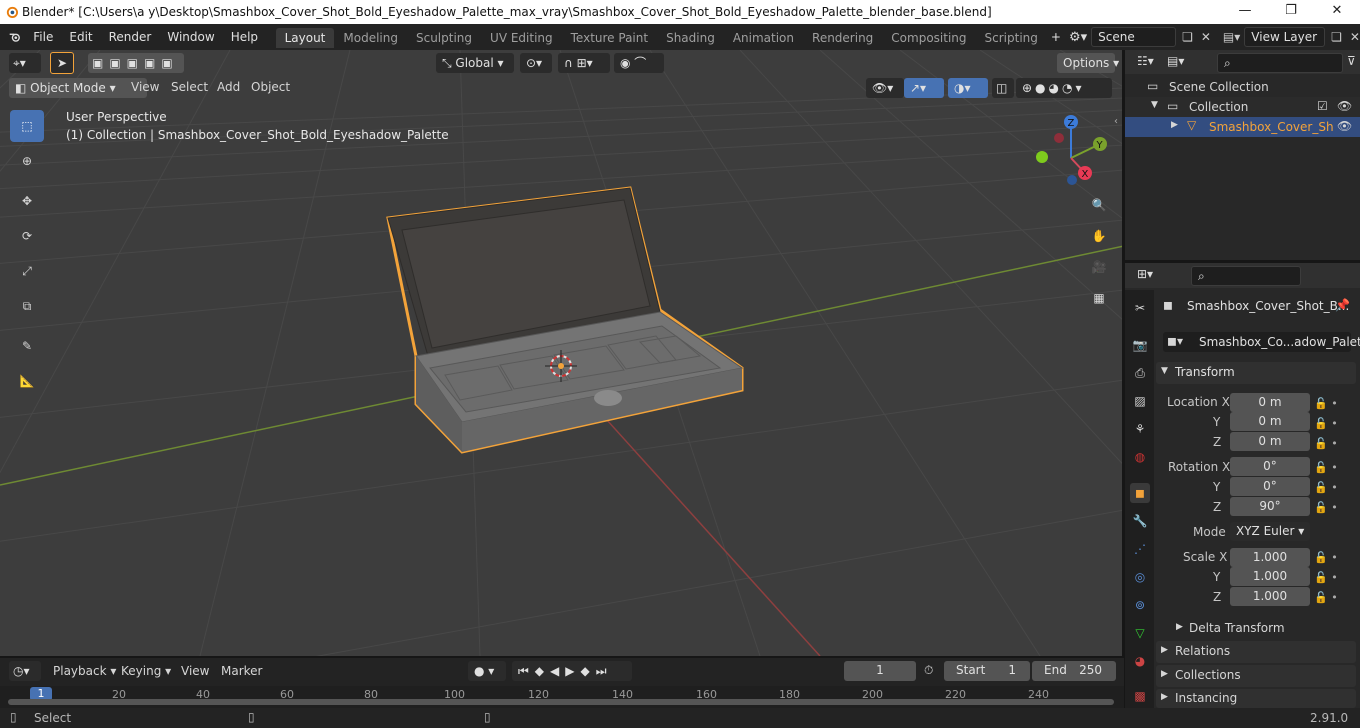 The width and height of the screenshot is (1360, 728). I want to click on overlay-toggle: ◑▾, so click(968, 88).